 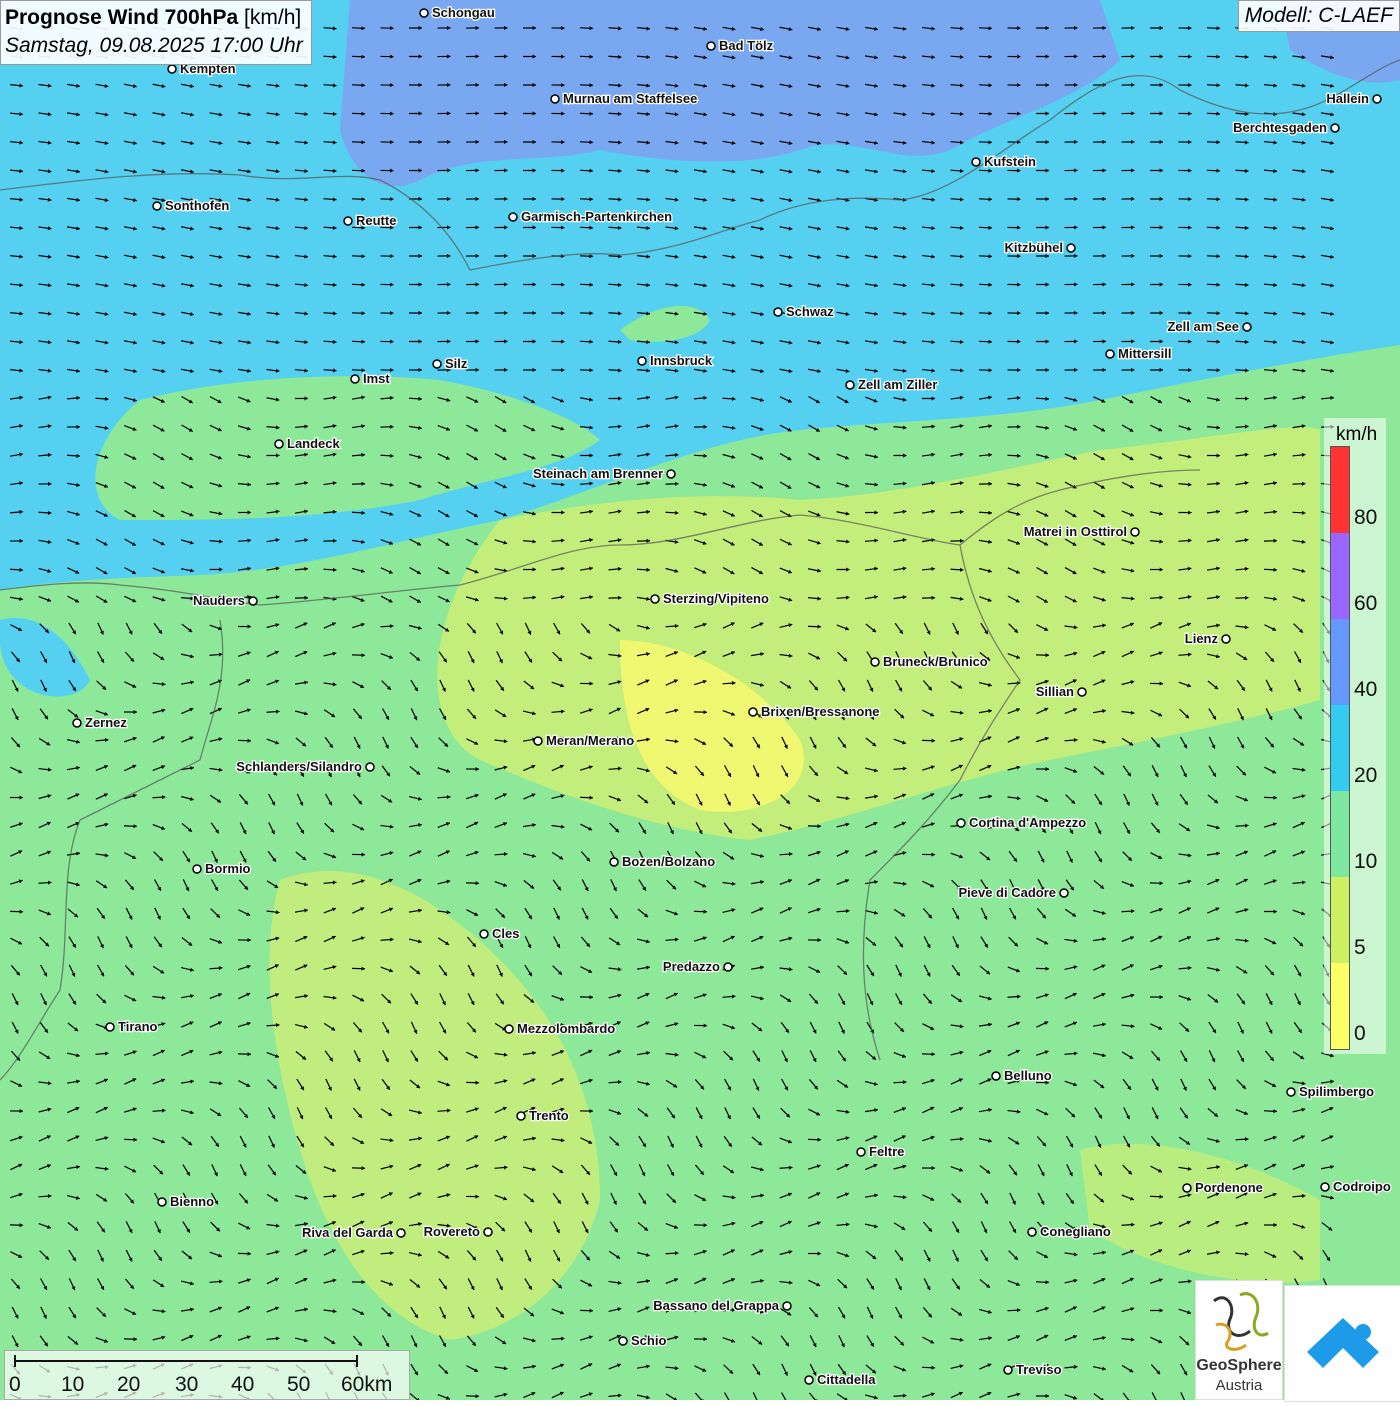 I want to click on city-marker: Bassano del Grappa, so click(x=722, y=1305).